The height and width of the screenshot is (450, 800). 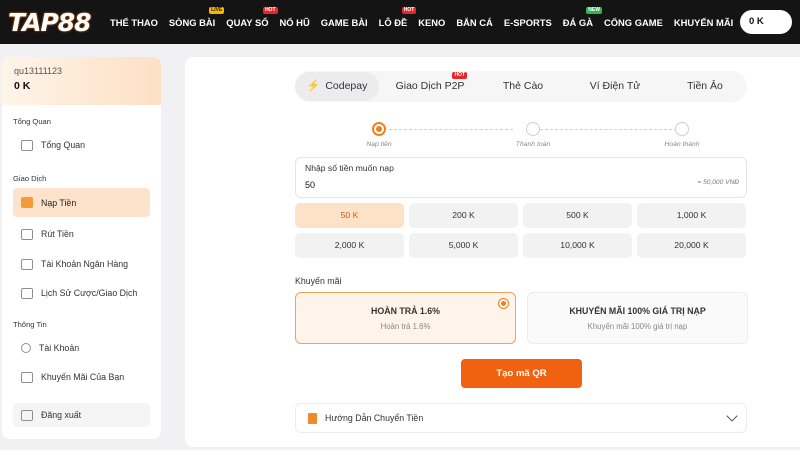 I want to click on document-icon, so click(x=312, y=418).